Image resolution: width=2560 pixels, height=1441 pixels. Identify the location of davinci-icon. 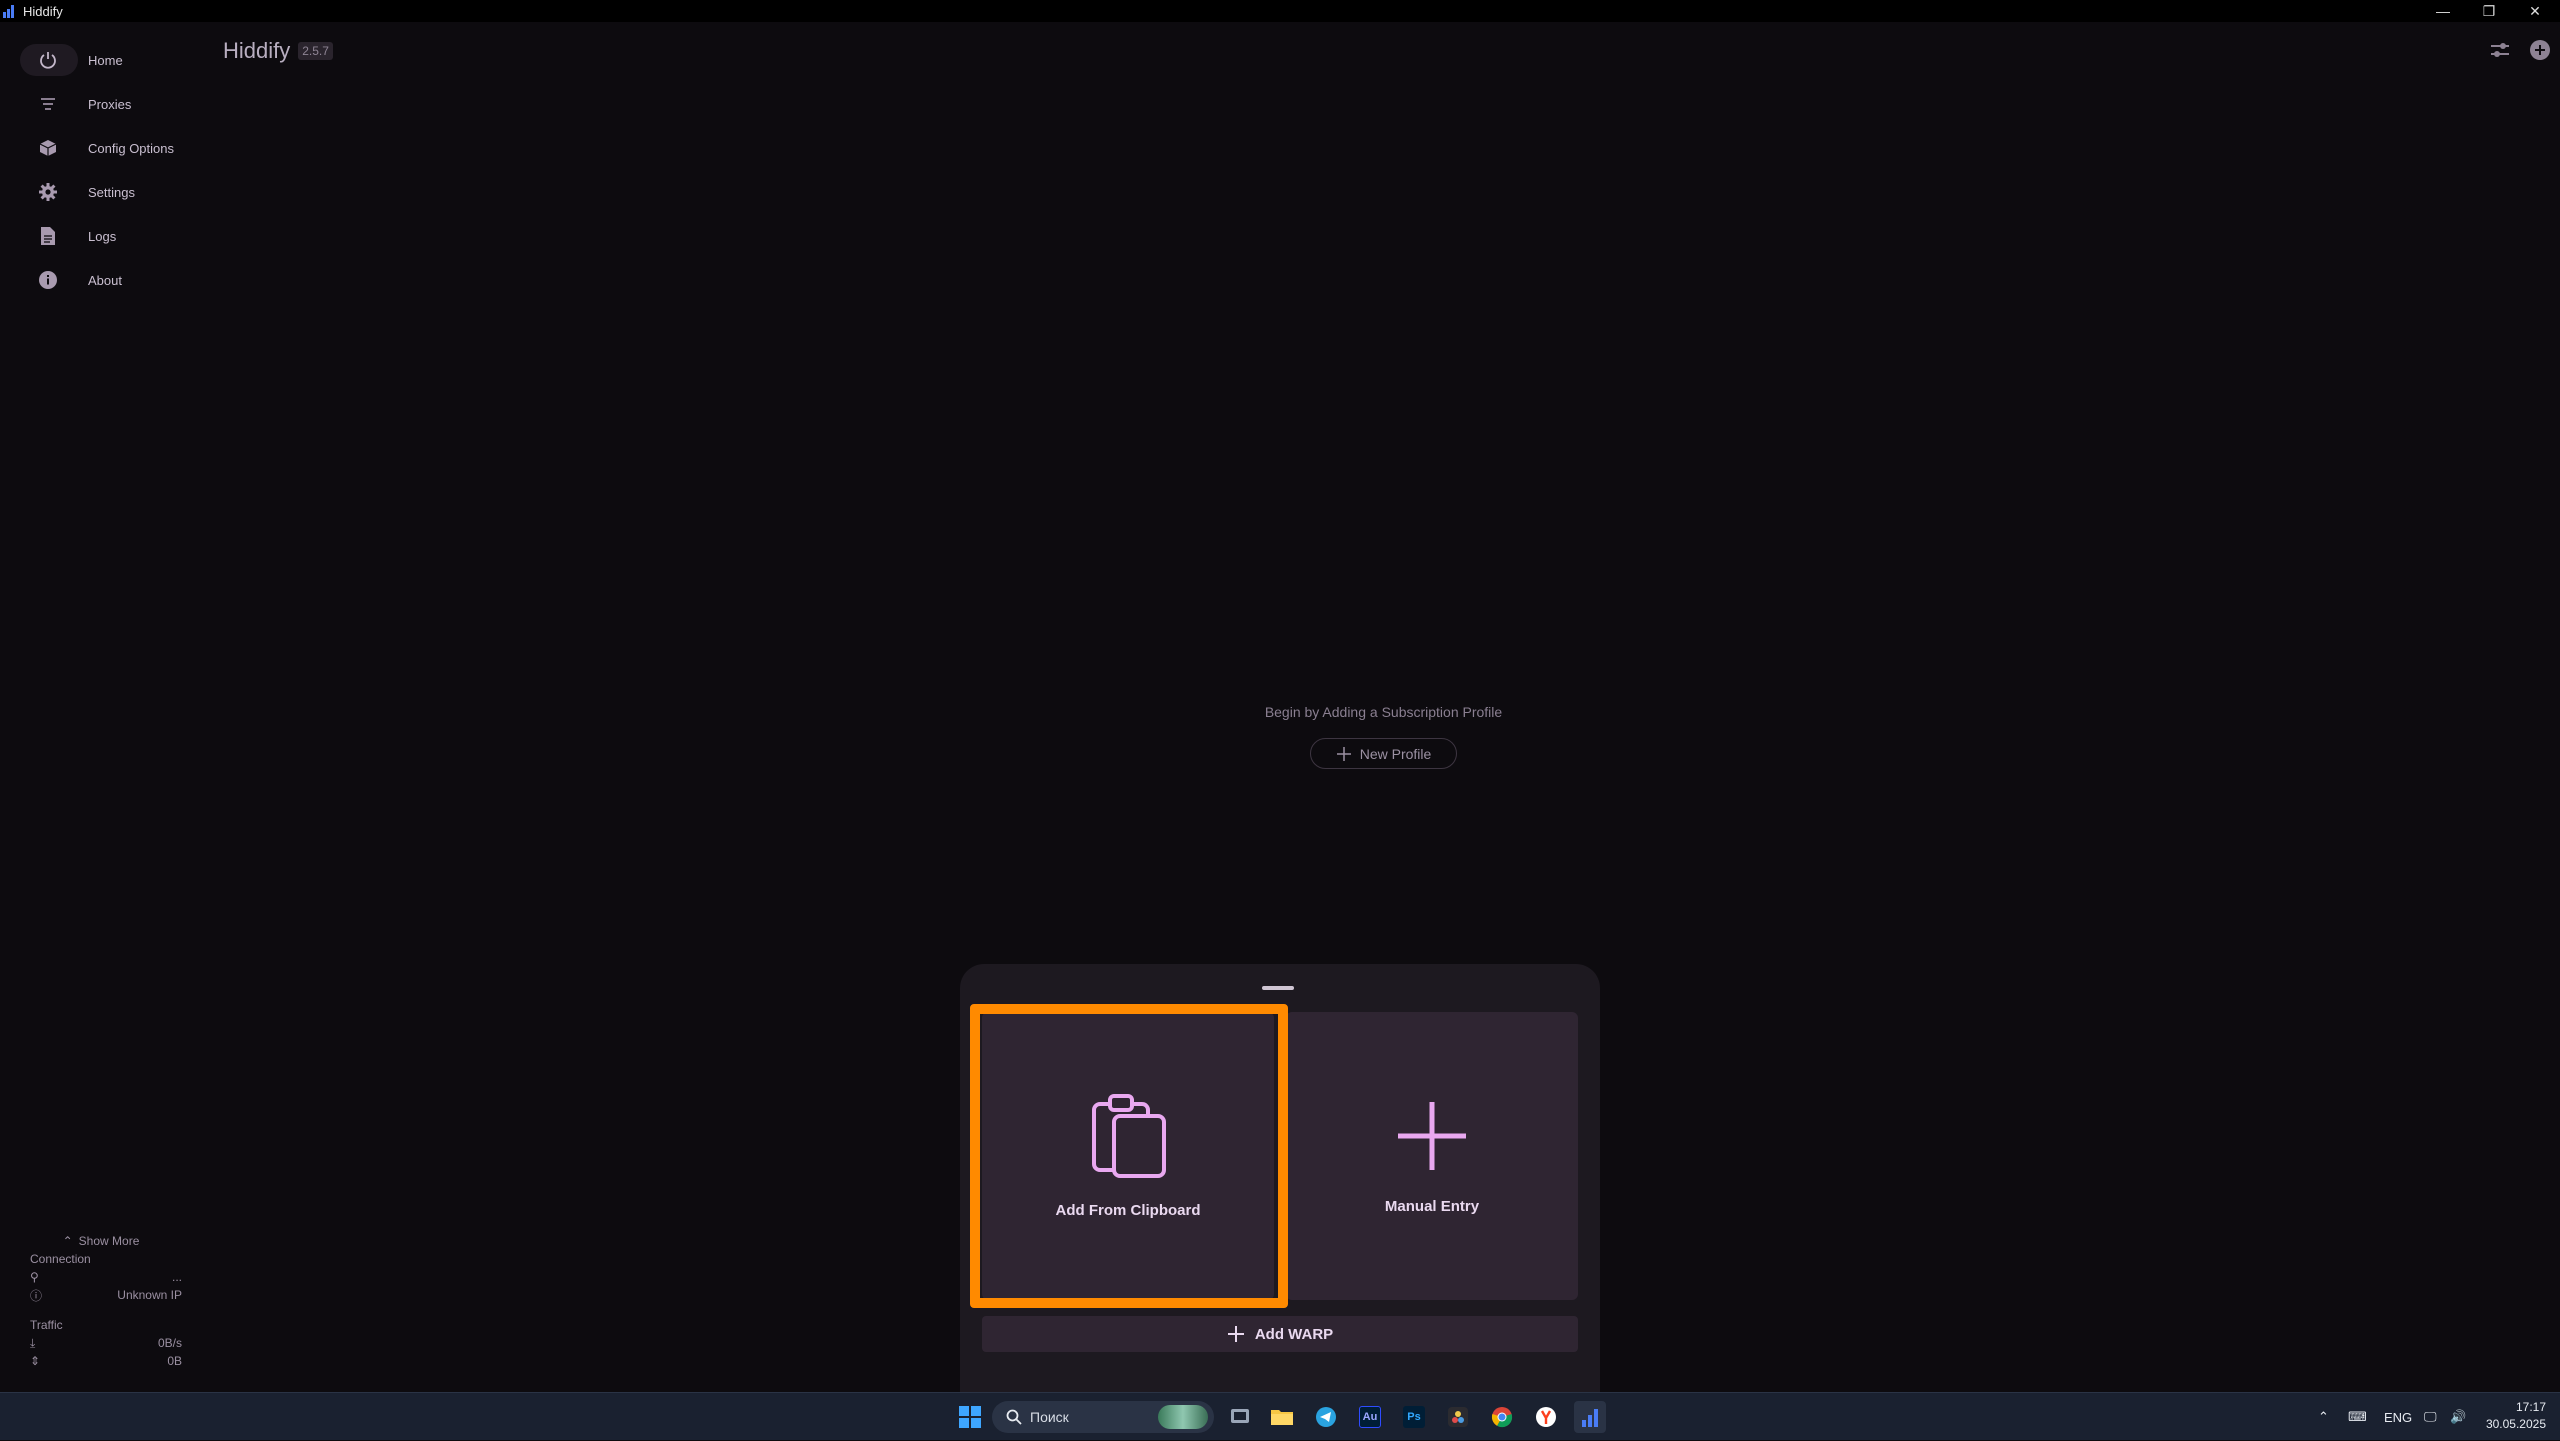
(1458, 1417).